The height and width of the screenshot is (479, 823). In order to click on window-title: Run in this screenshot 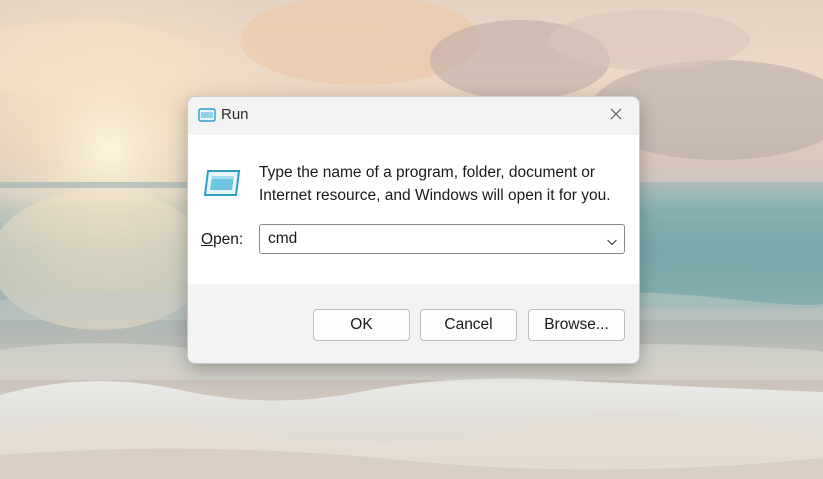, I will do `click(235, 114)`.